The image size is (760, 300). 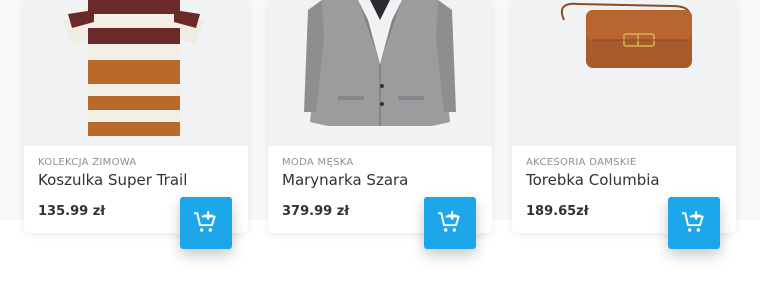 What do you see at coordinates (380, 63) in the screenshot?
I see `grey-blazer-image` at bounding box center [380, 63].